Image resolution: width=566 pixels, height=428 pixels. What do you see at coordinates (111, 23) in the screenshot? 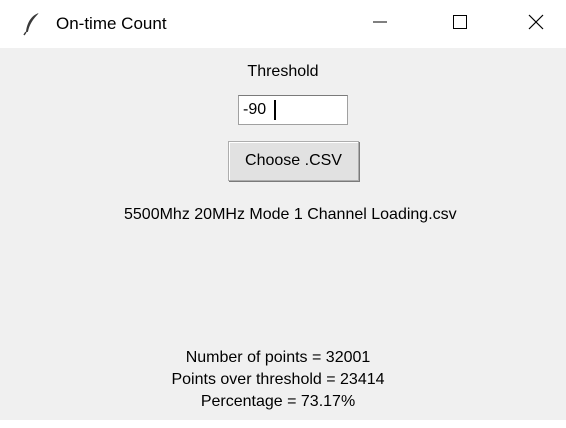
I see `window-title: On-time Count` at bounding box center [111, 23].